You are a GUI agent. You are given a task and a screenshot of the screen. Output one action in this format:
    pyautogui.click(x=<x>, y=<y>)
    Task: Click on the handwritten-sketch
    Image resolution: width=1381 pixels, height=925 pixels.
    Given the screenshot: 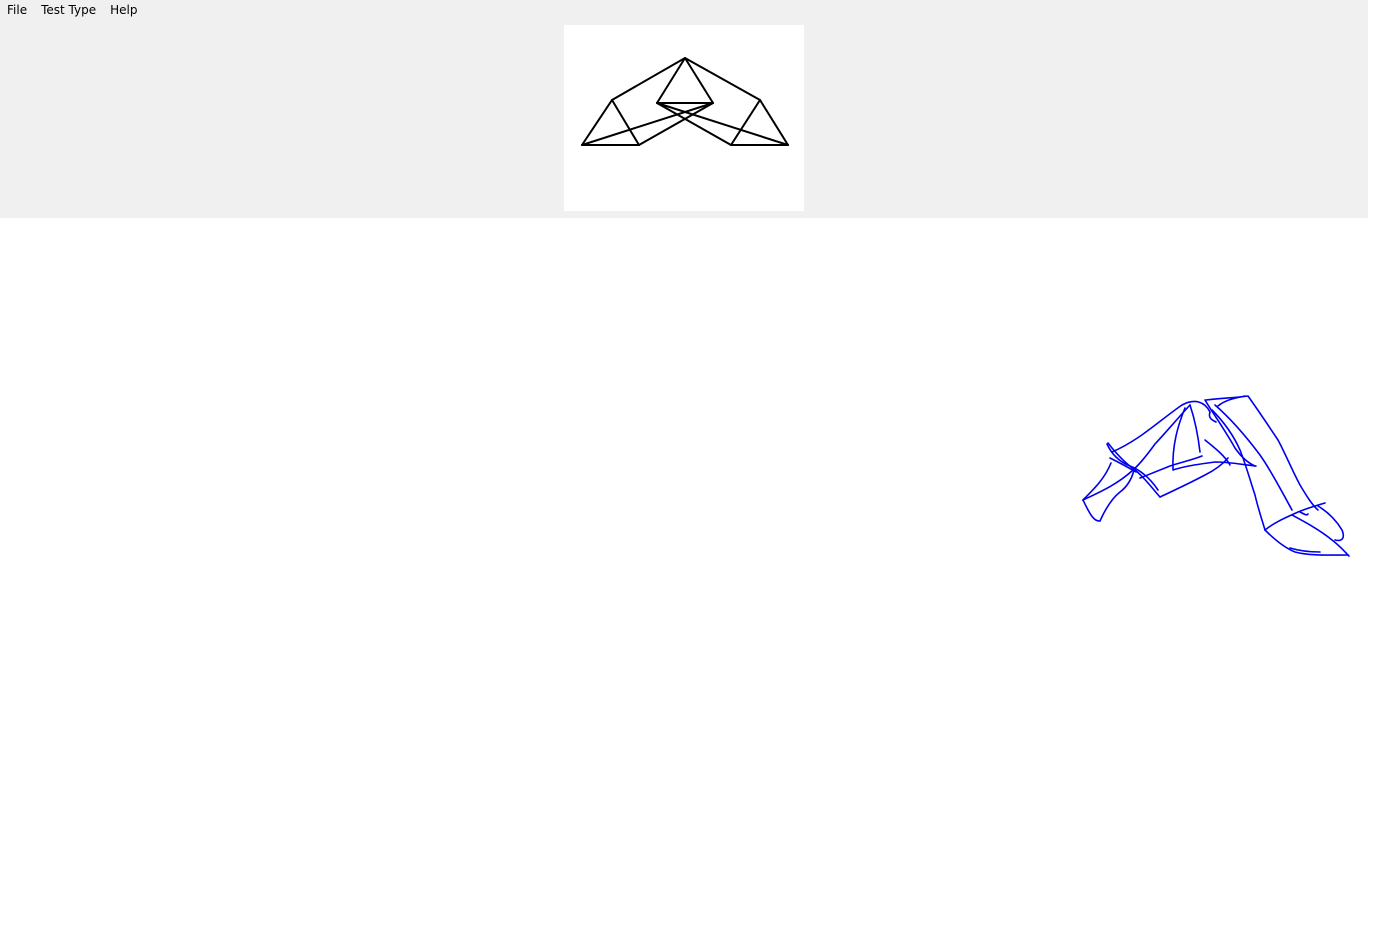 What is the action you would take?
    pyautogui.click(x=1216, y=476)
    